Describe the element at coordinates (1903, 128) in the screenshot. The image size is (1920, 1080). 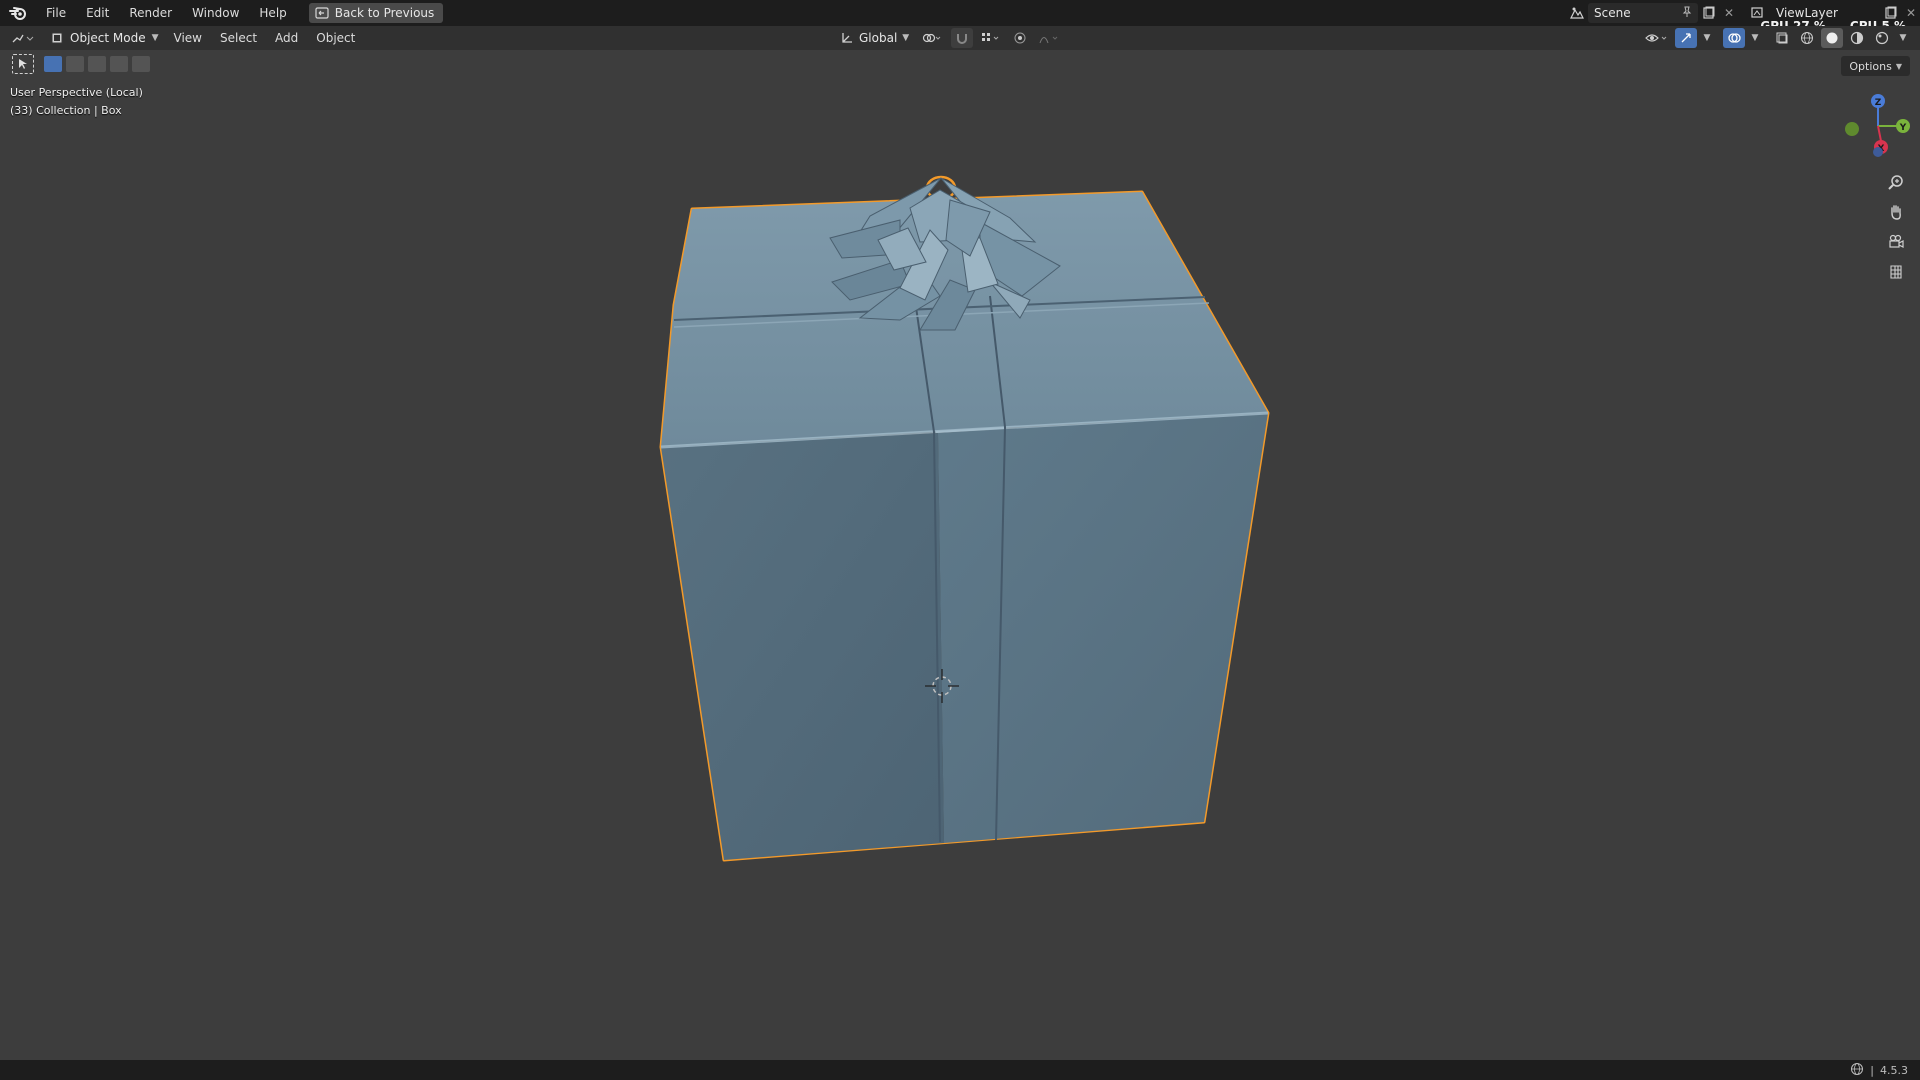
I see `svg-text: Y` at that location.